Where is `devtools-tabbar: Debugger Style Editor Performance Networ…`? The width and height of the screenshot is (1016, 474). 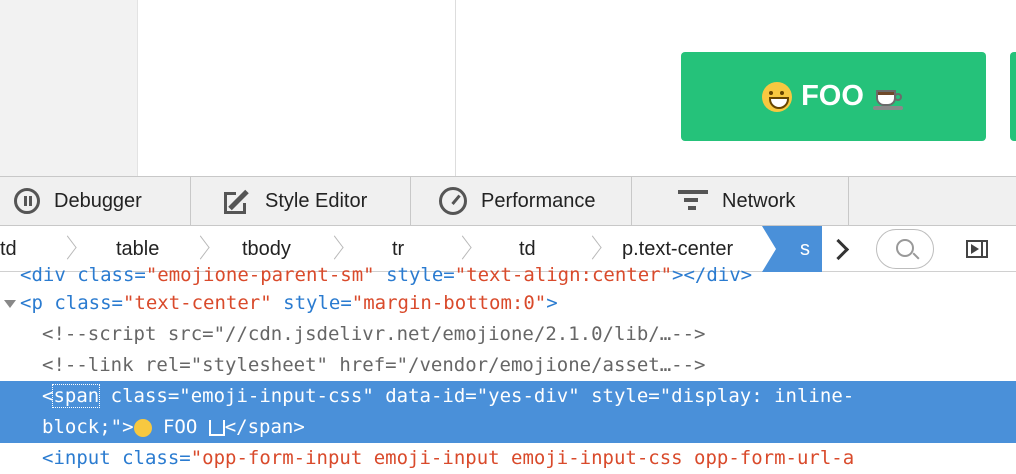 devtools-tabbar: Debugger Style Editor Performance Networ… is located at coordinates (508, 201).